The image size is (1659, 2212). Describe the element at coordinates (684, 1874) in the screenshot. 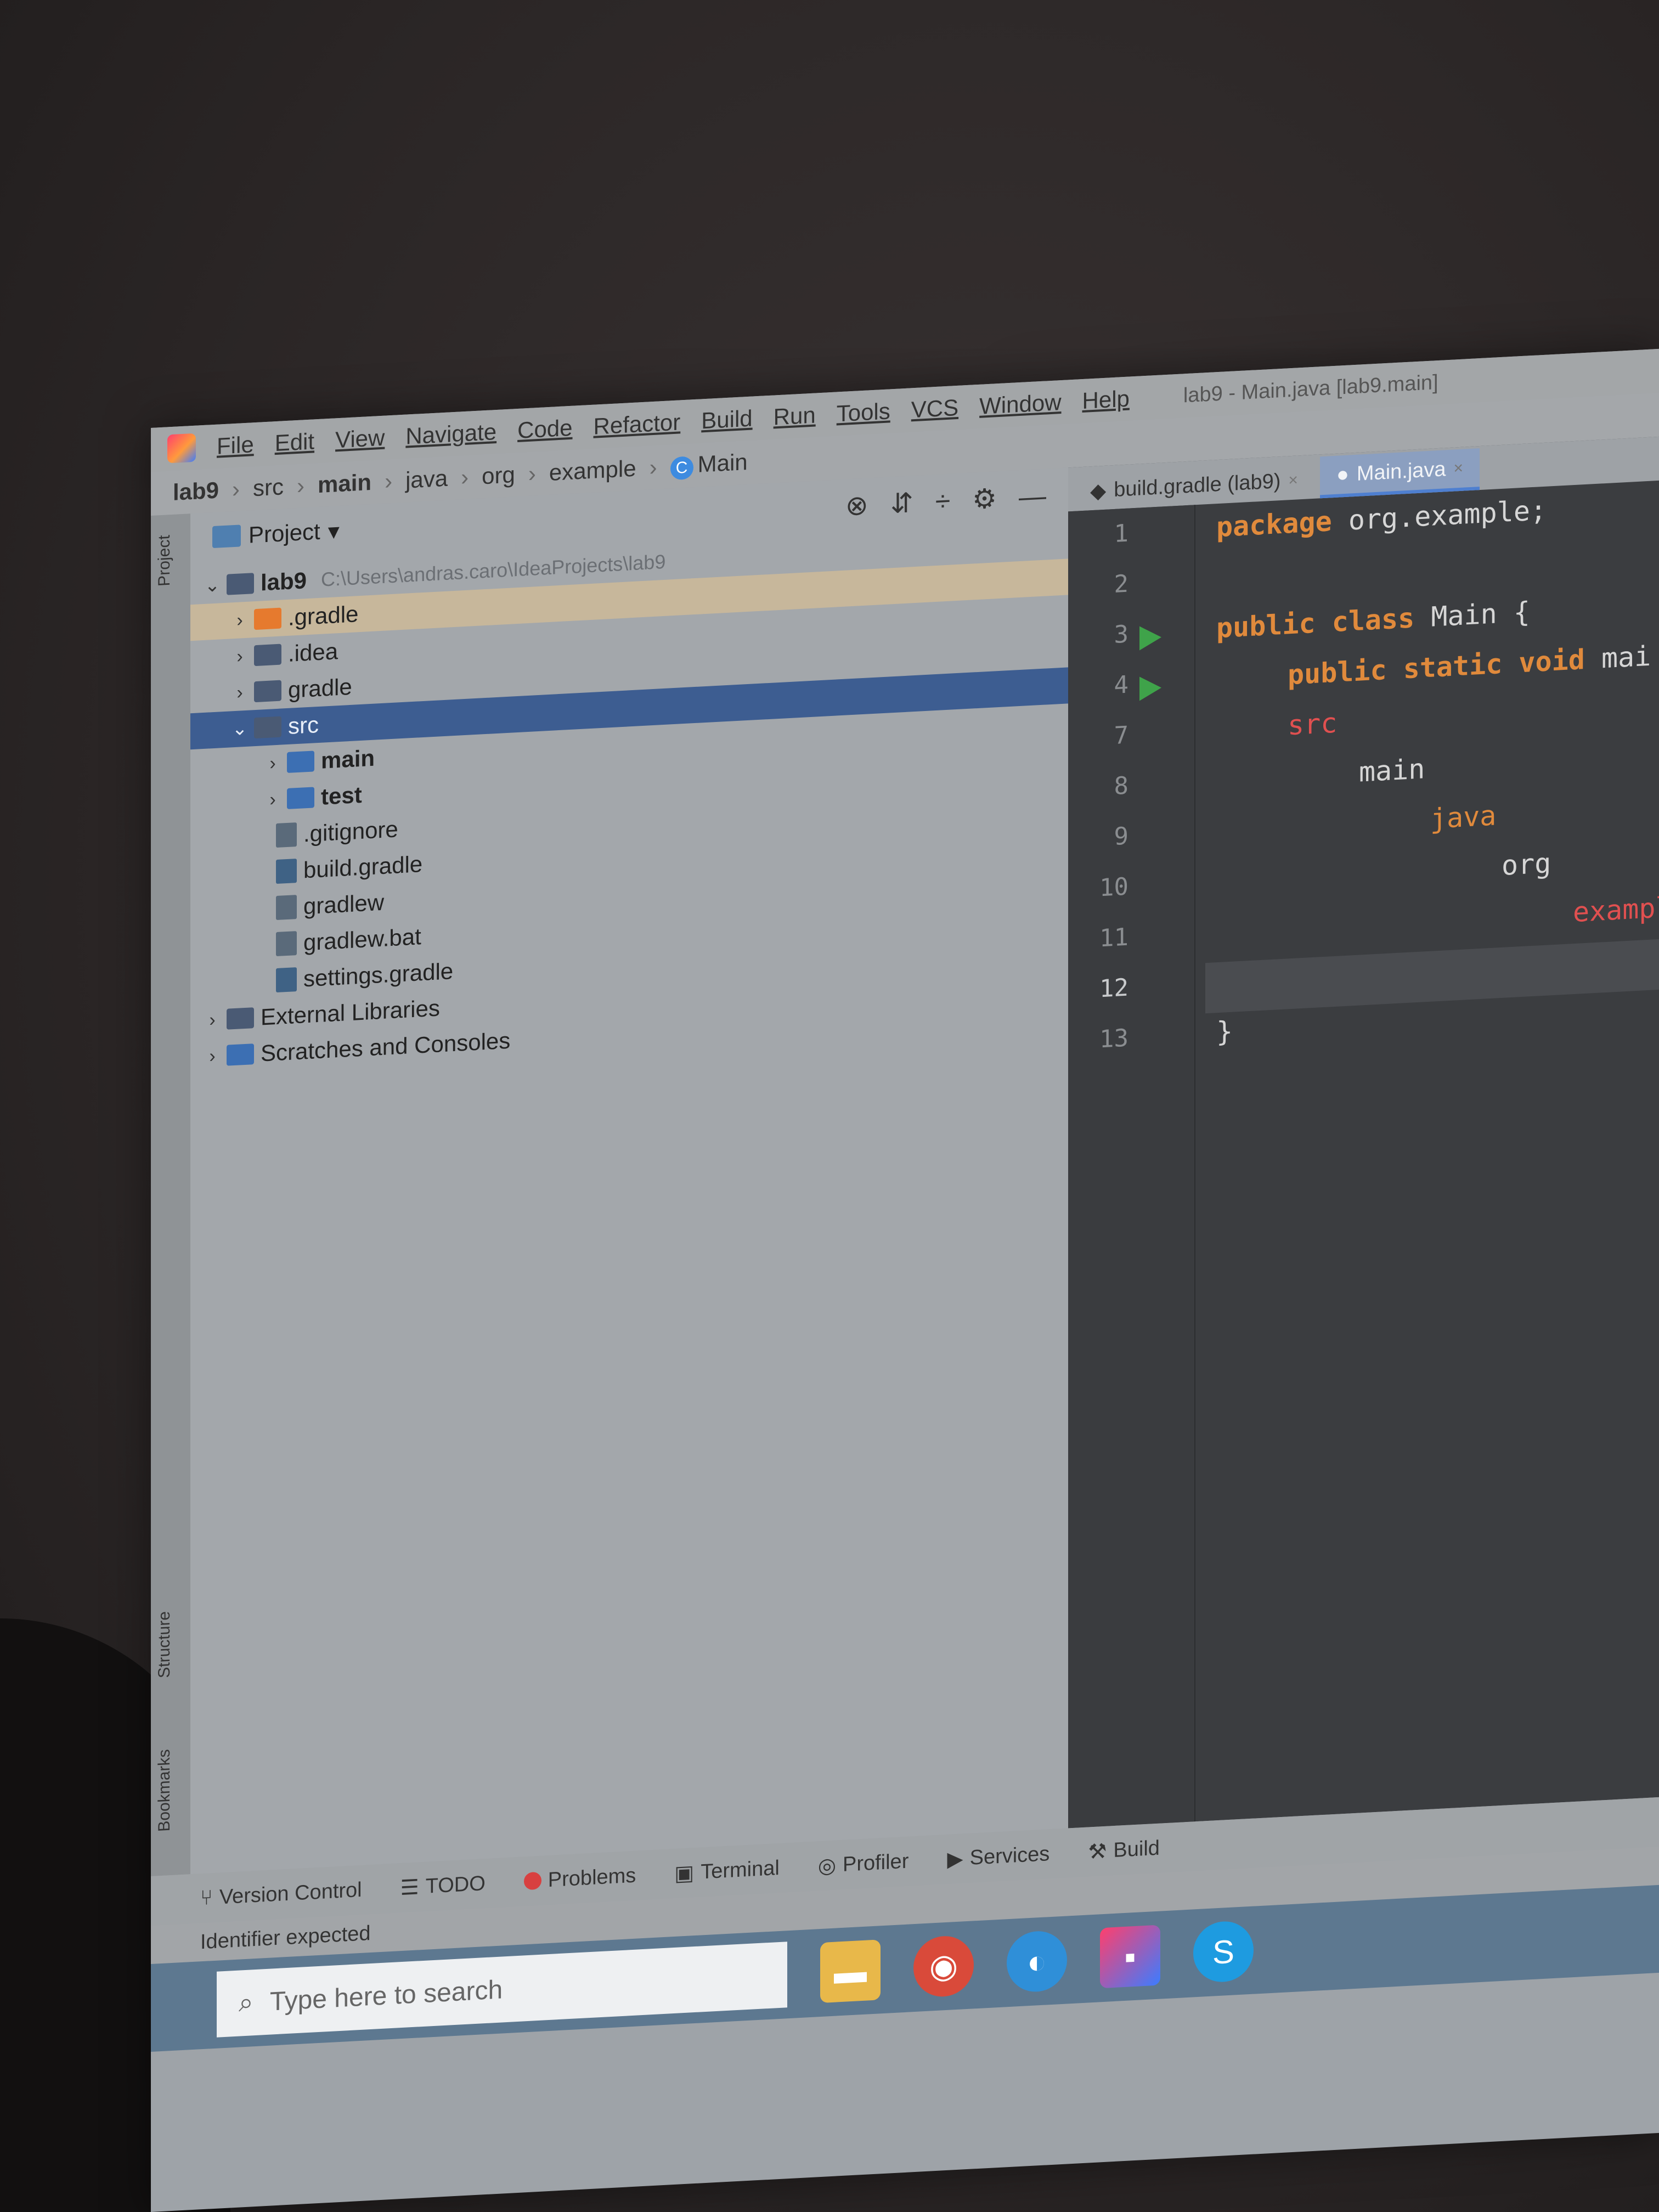

I see `terminal-icon: ▣` at that location.